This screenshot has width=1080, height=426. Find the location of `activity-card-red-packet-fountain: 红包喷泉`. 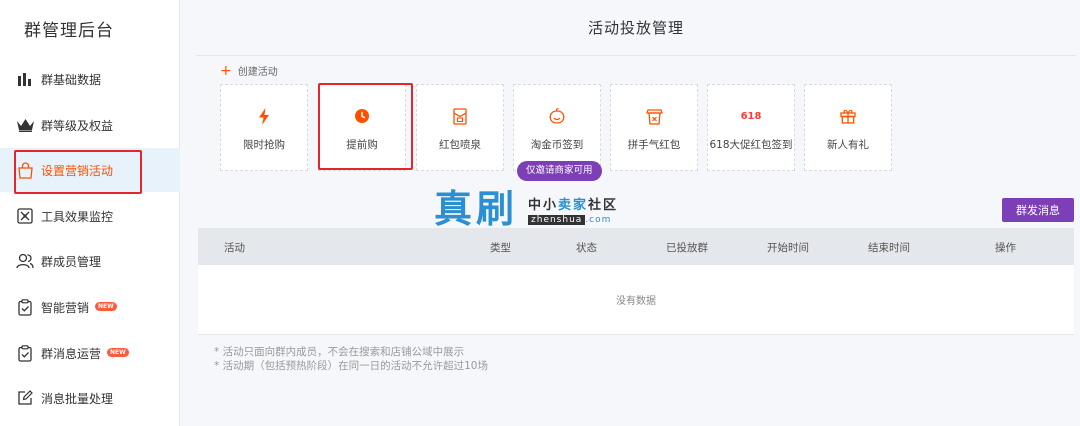

activity-card-red-packet-fountain: 红包喷泉 is located at coordinates (460, 127).